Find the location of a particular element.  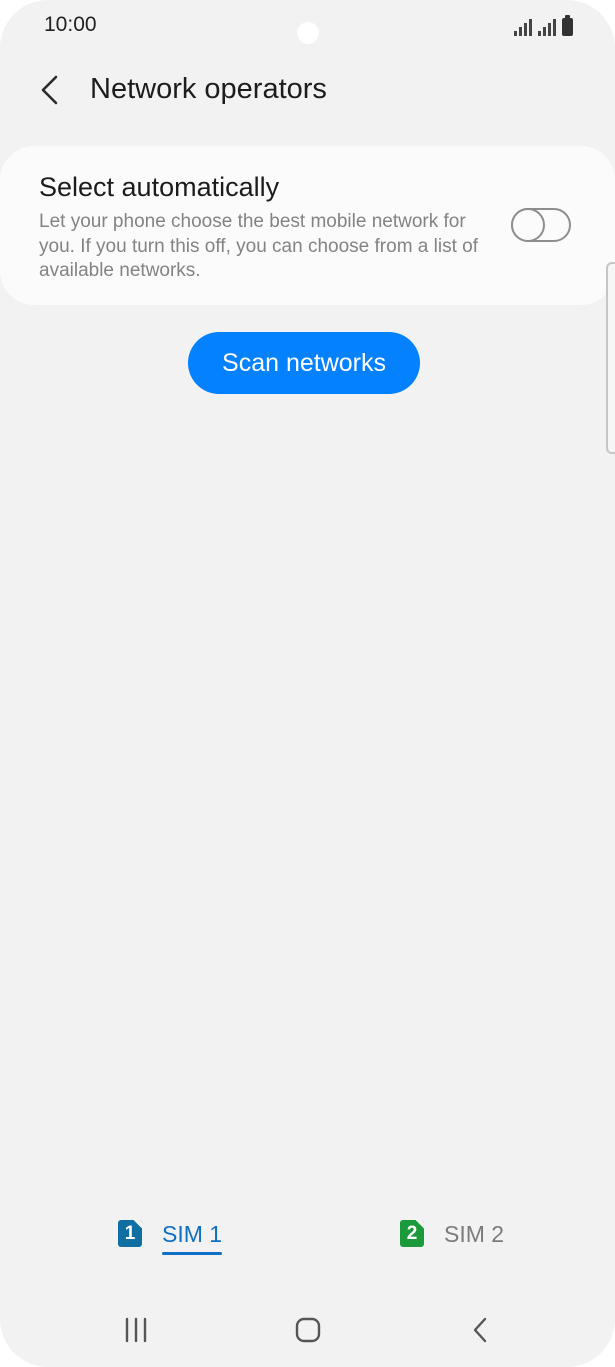

sim-1-badge-icon: 1 is located at coordinates (130, 1233).